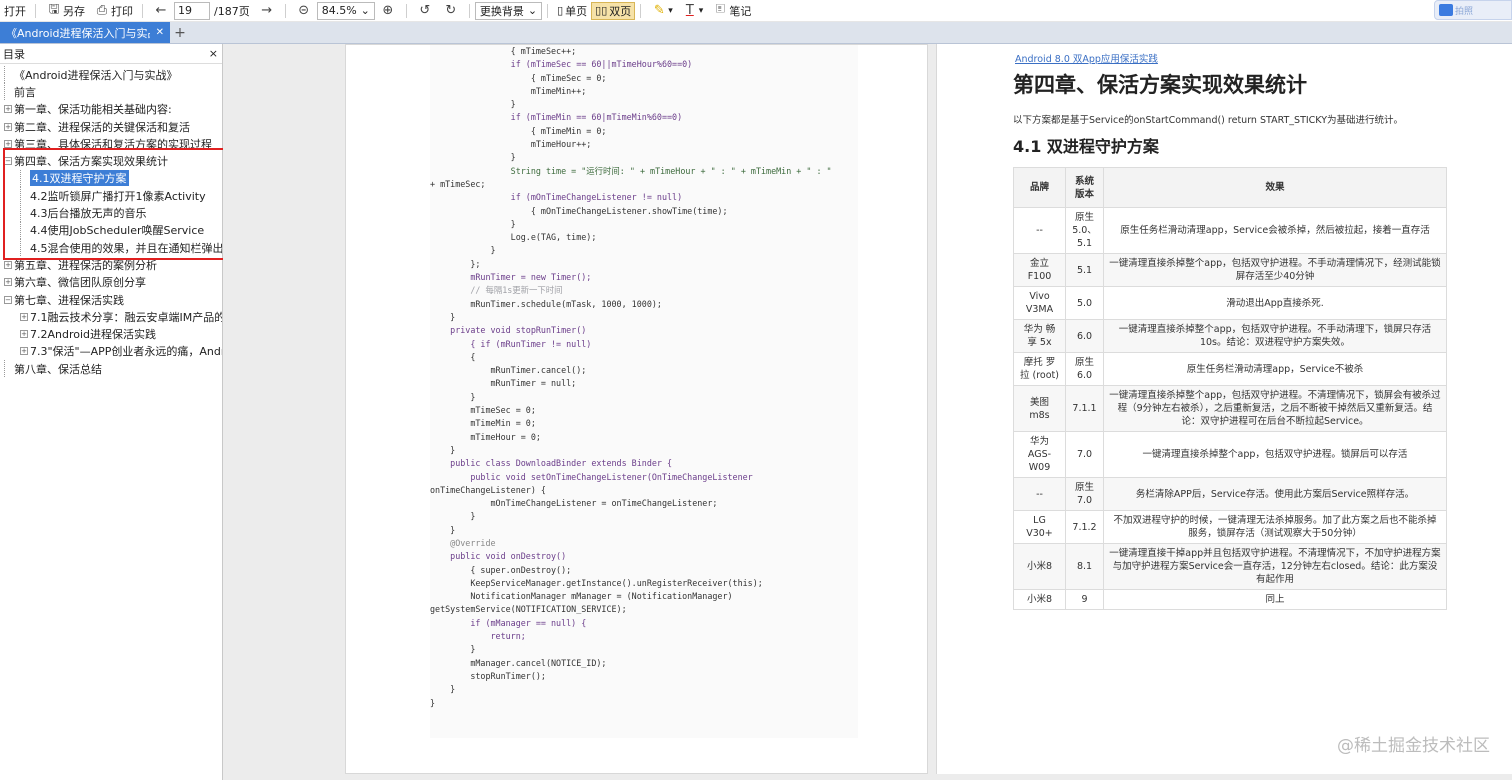 The height and width of the screenshot is (780, 1512). I want to click on zoom-out-button: ⊝, so click(304, 11).